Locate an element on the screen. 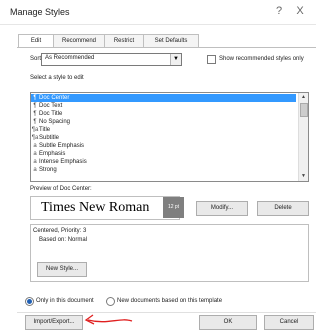 This screenshot has height=330, width=320. style-name: Doc Center is located at coordinates (54, 98).